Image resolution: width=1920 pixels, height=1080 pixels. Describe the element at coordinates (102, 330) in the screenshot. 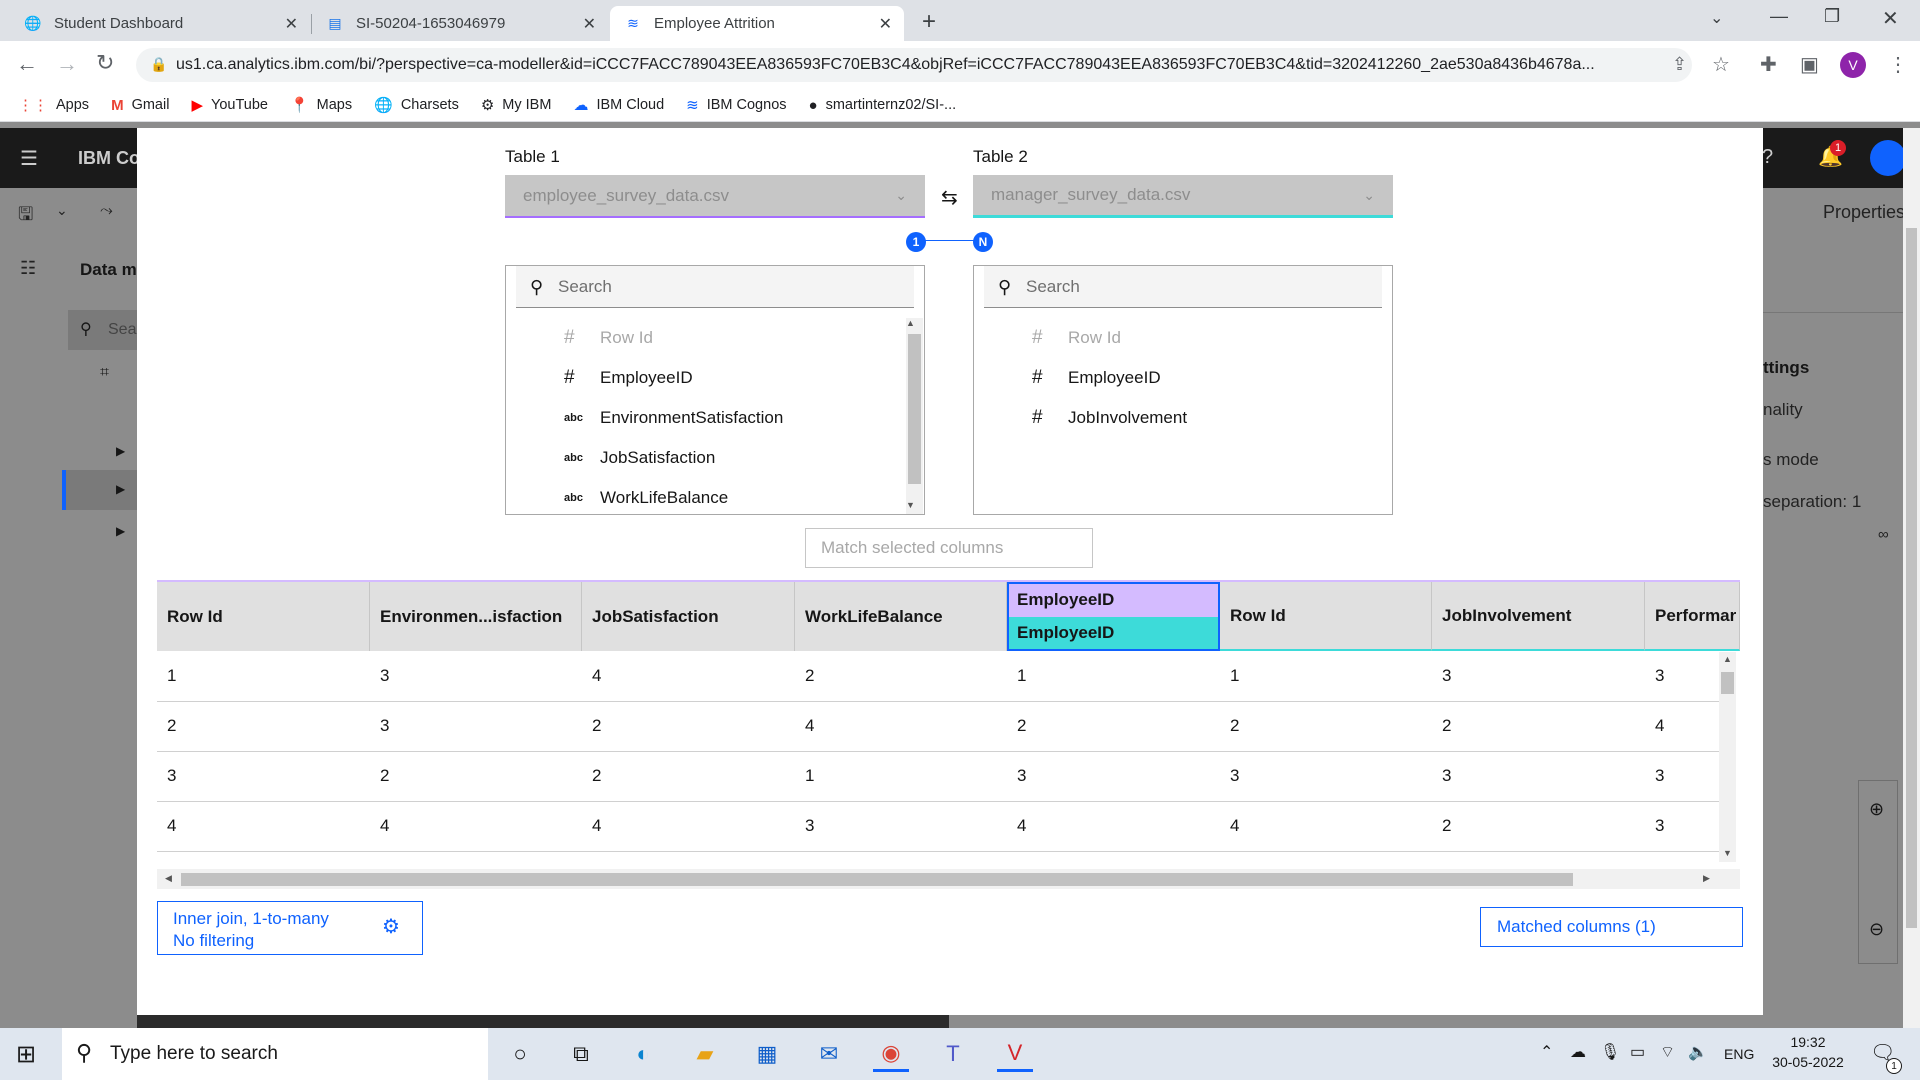

I see `left-search-field: ⚲ Sea` at that location.